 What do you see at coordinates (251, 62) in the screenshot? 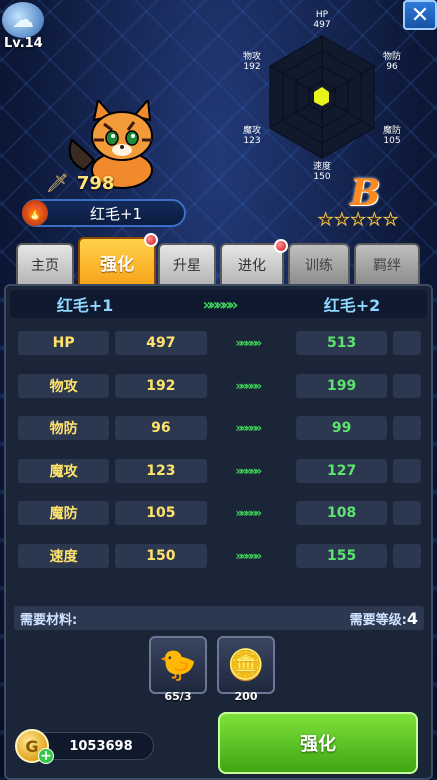
I see `radar-atk: 物攻 192` at bounding box center [251, 62].